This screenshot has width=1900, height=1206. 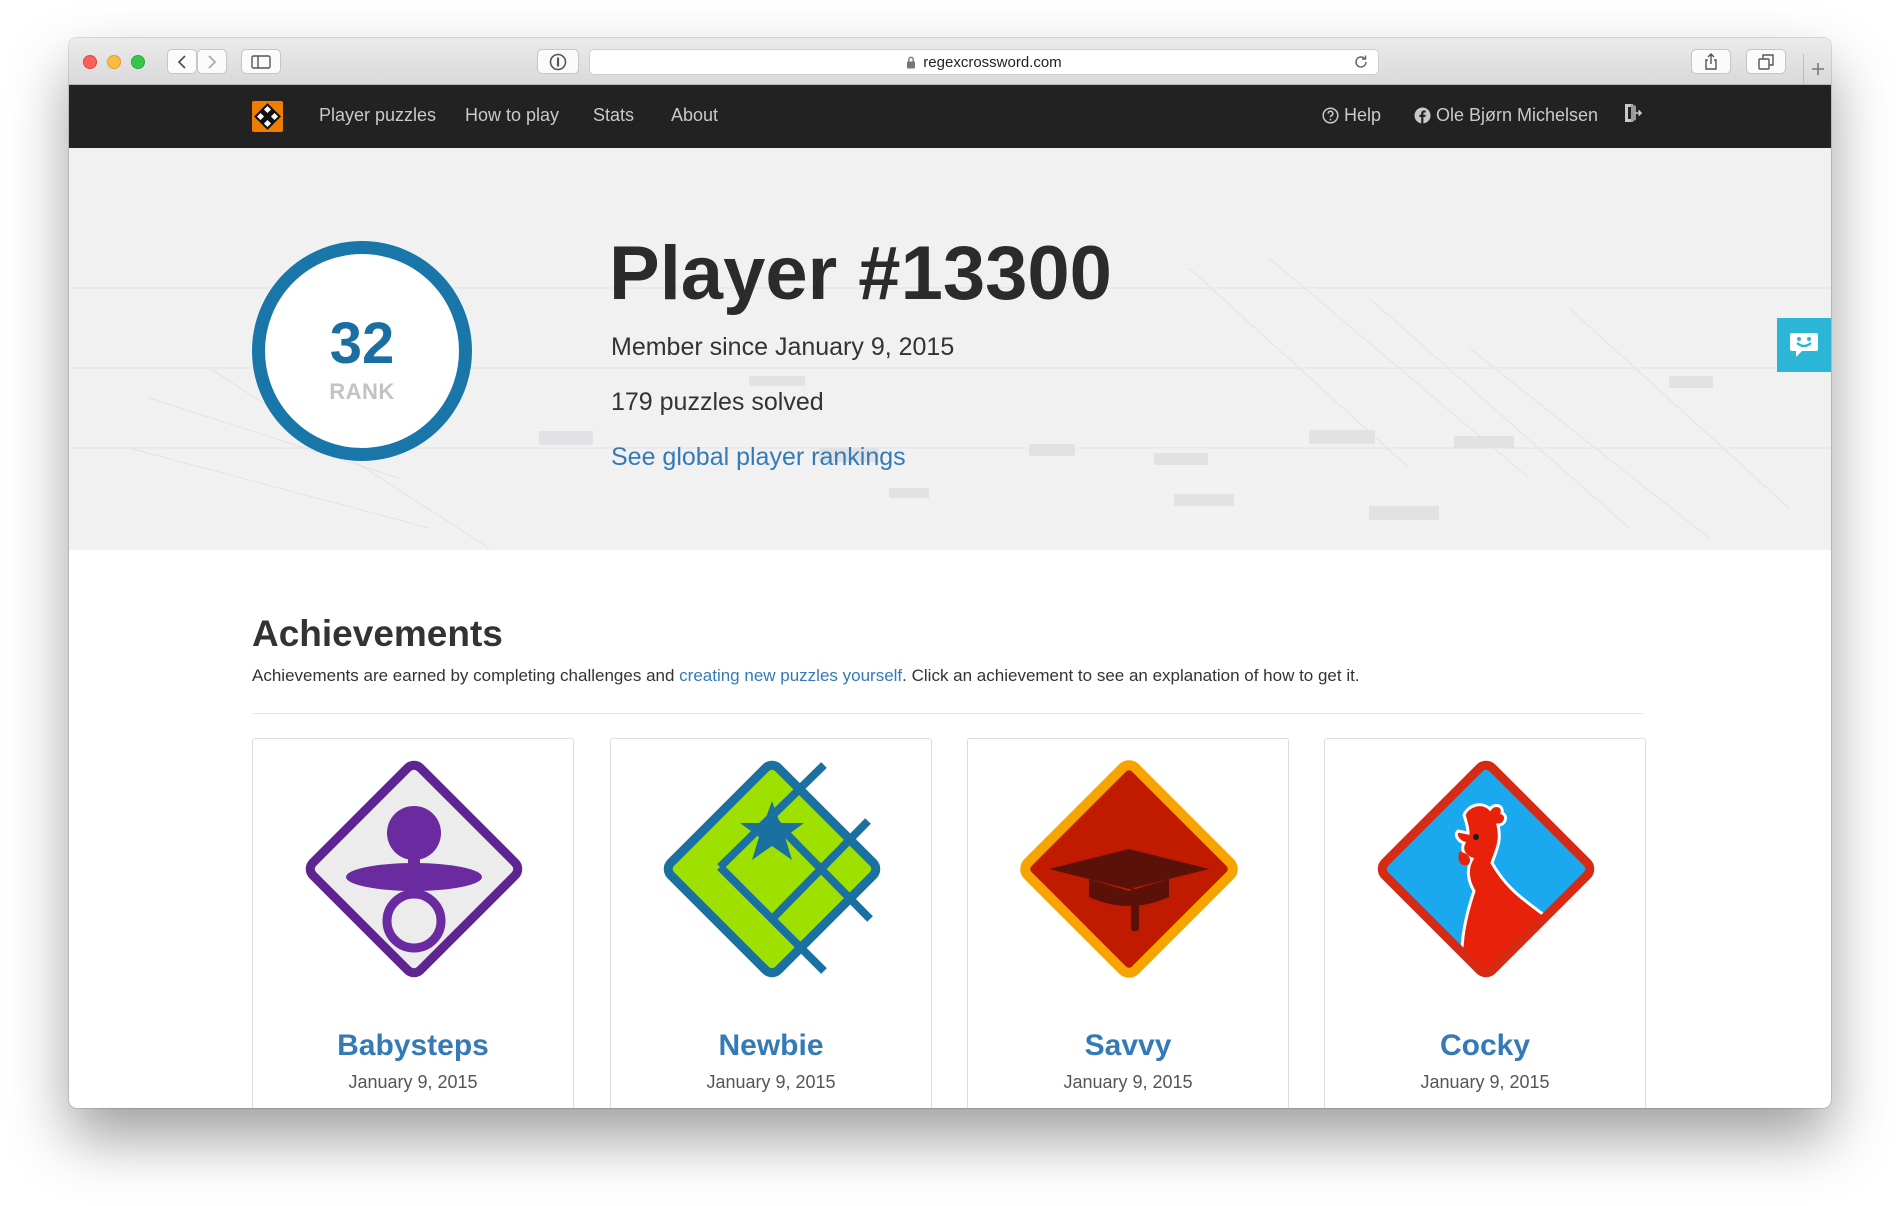 I want to click on nav-how-to-play: How to play, so click(x=512, y=115).